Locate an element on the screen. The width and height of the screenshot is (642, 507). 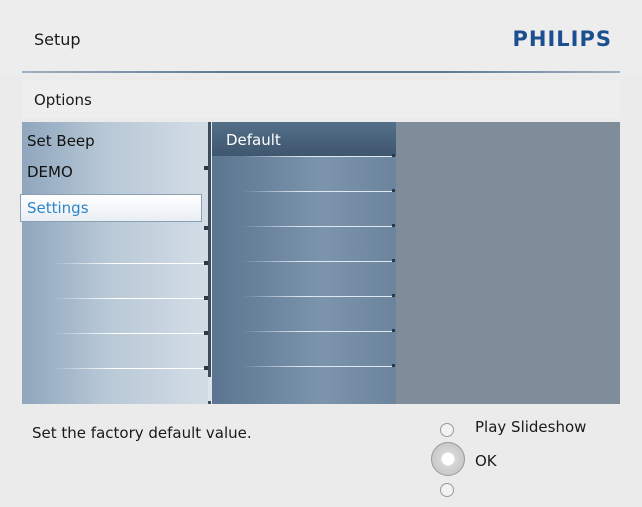
page-title: Setup is located at coordinates (57, 39).